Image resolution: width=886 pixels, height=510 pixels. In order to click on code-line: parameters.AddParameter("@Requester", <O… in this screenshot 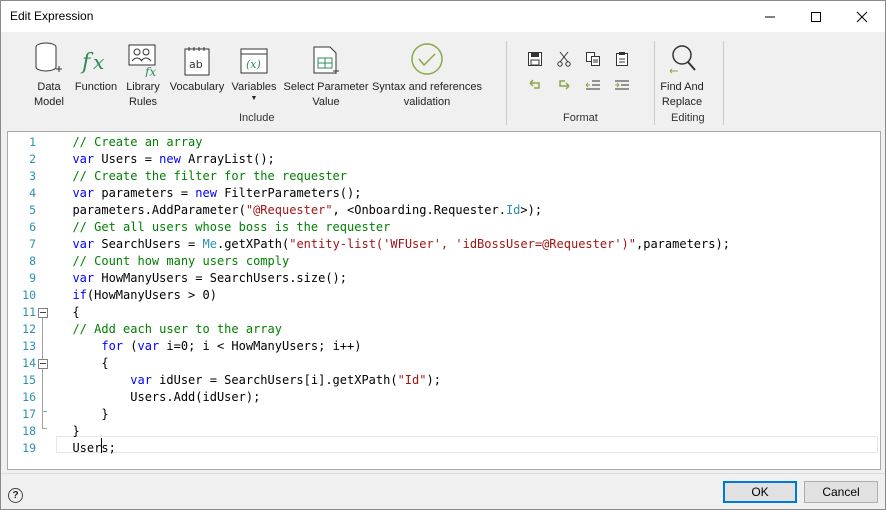, I will do `click(469, 210)`.